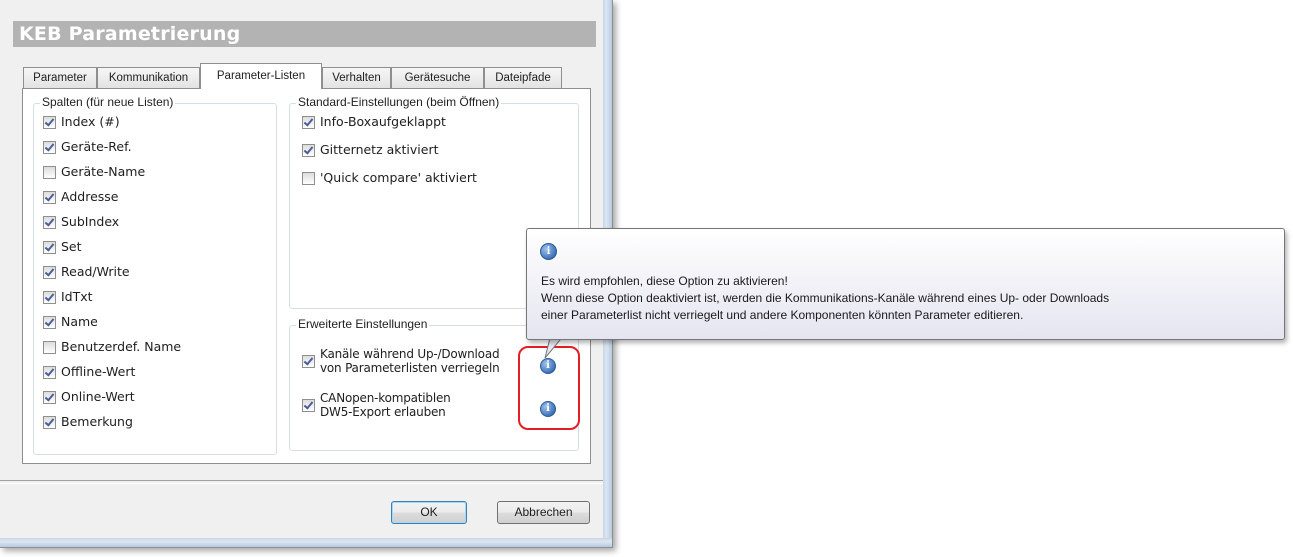 This screenshot has height=557, width=1293. I want to click on tab-parameter-listen: Parameter-Listen, so click(261, 76).